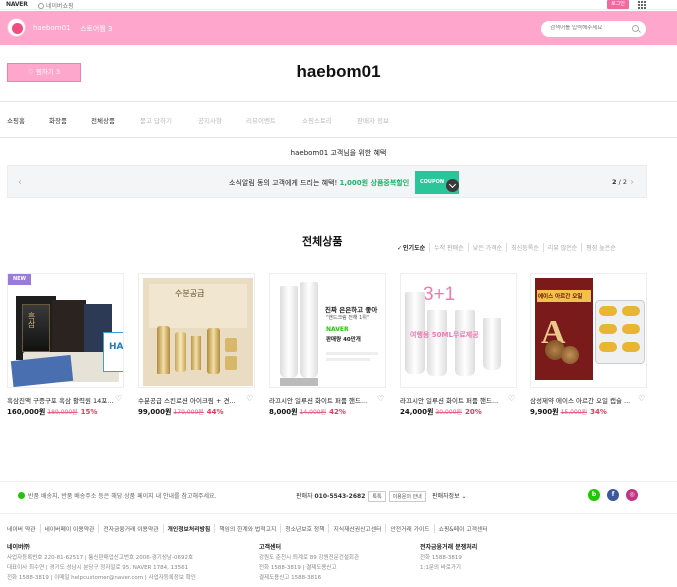 The width and height of the screenshot is (677, 587). I want to click on footer-link-pay-terms: 네이버페이 이용약관, so click(70, 528).